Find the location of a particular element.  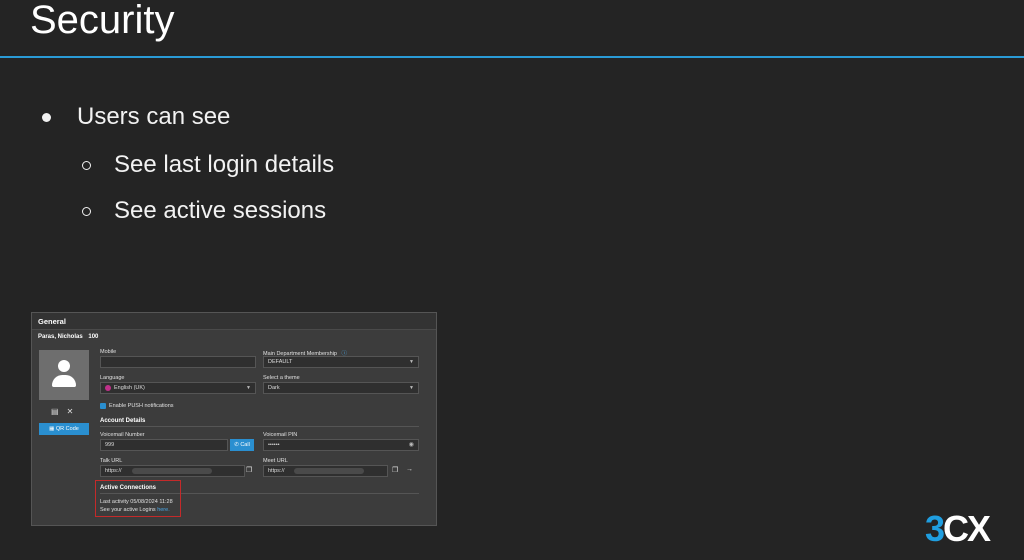

sub-bullet-text: See last login details is located at coordinates (224, 164).